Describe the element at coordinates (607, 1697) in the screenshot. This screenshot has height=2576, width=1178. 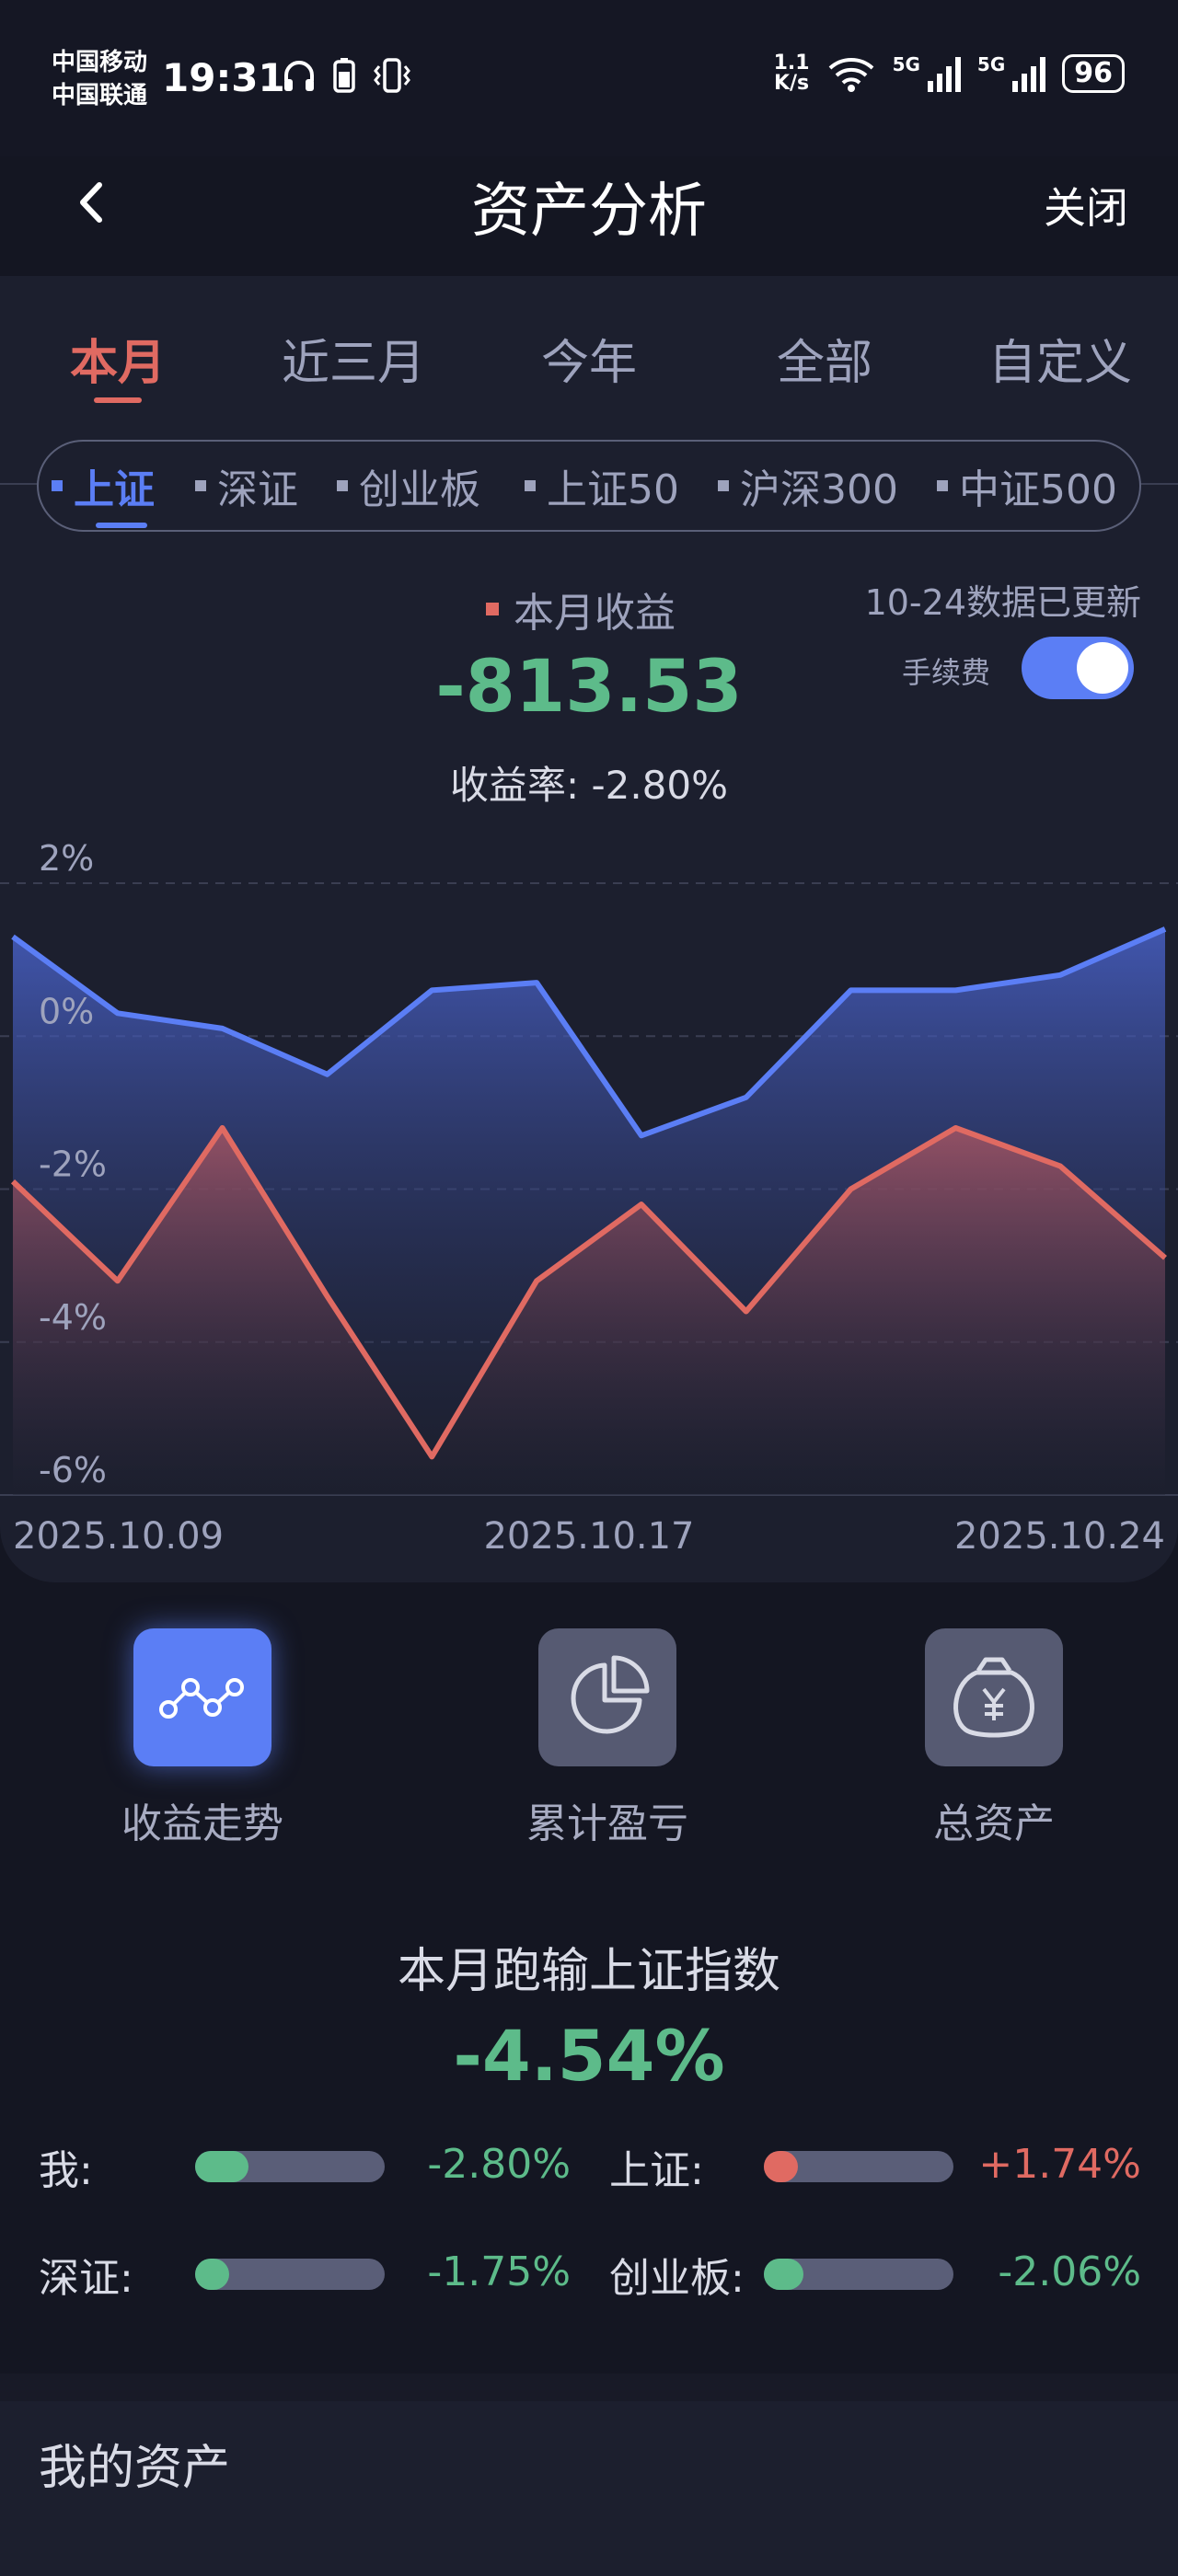
I see `pie-chart-icon` at that location.